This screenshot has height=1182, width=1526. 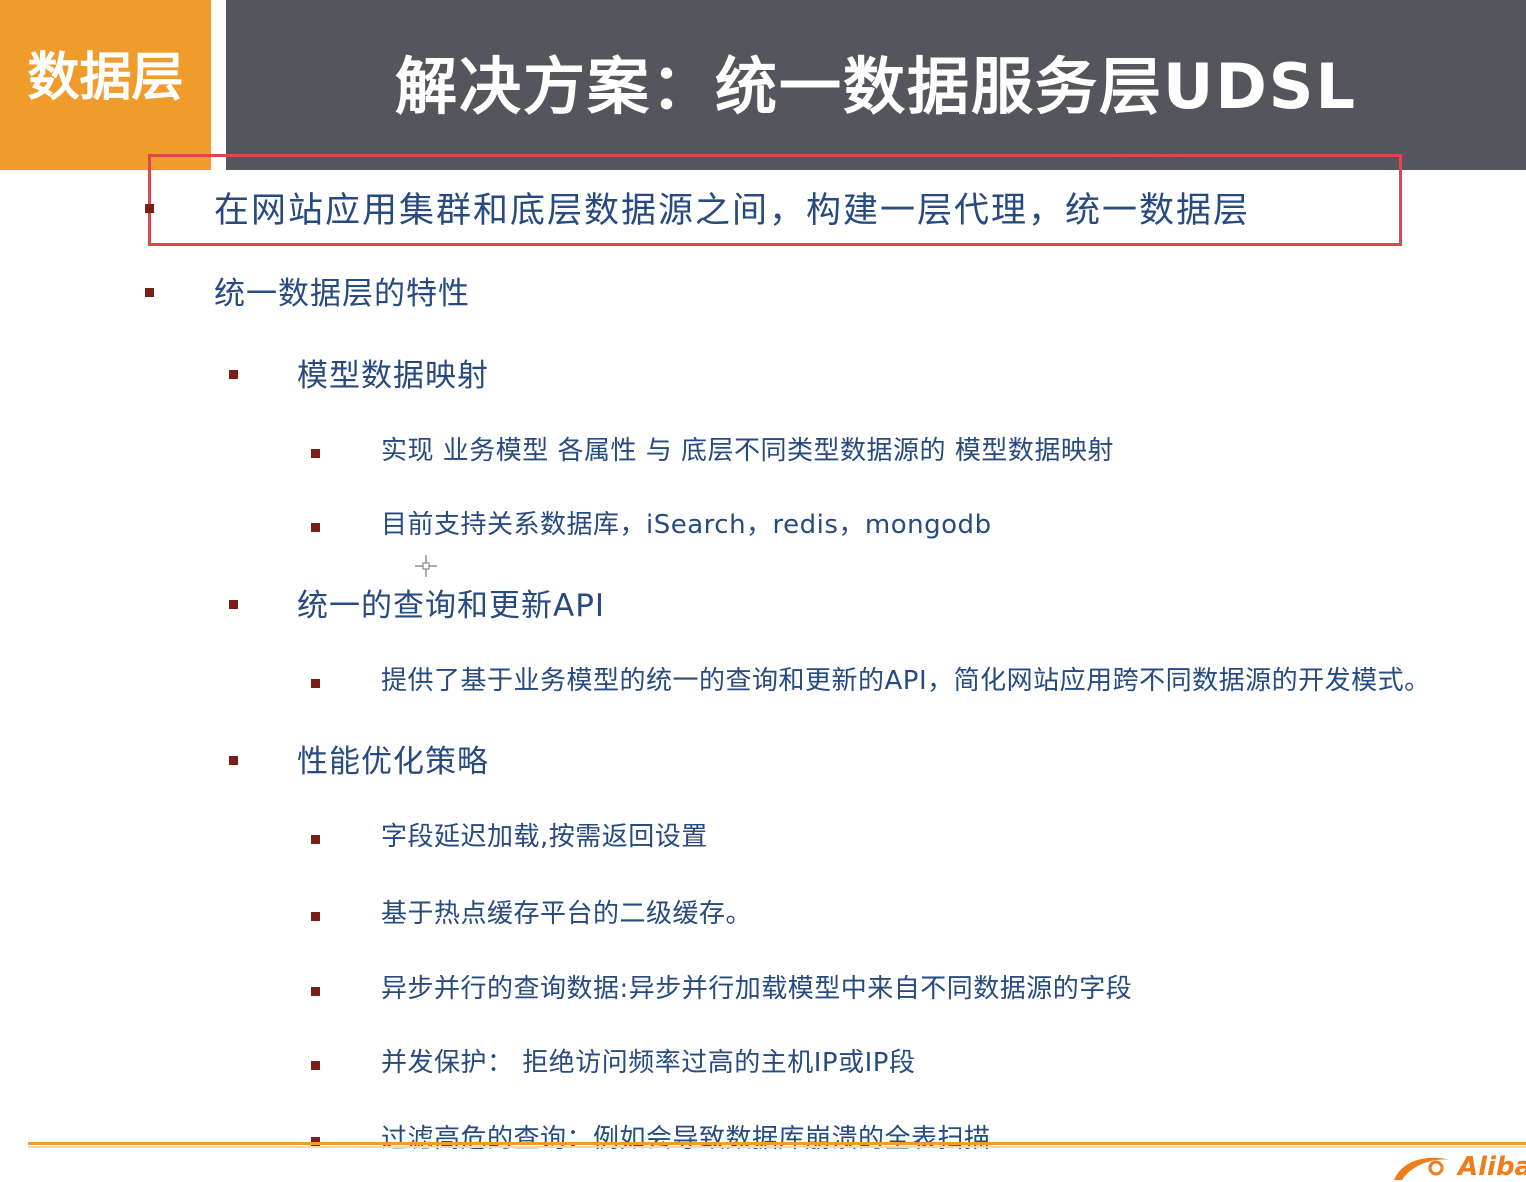 I want to click on logo-swoosh-icon, so click(x=1422, y=1168).